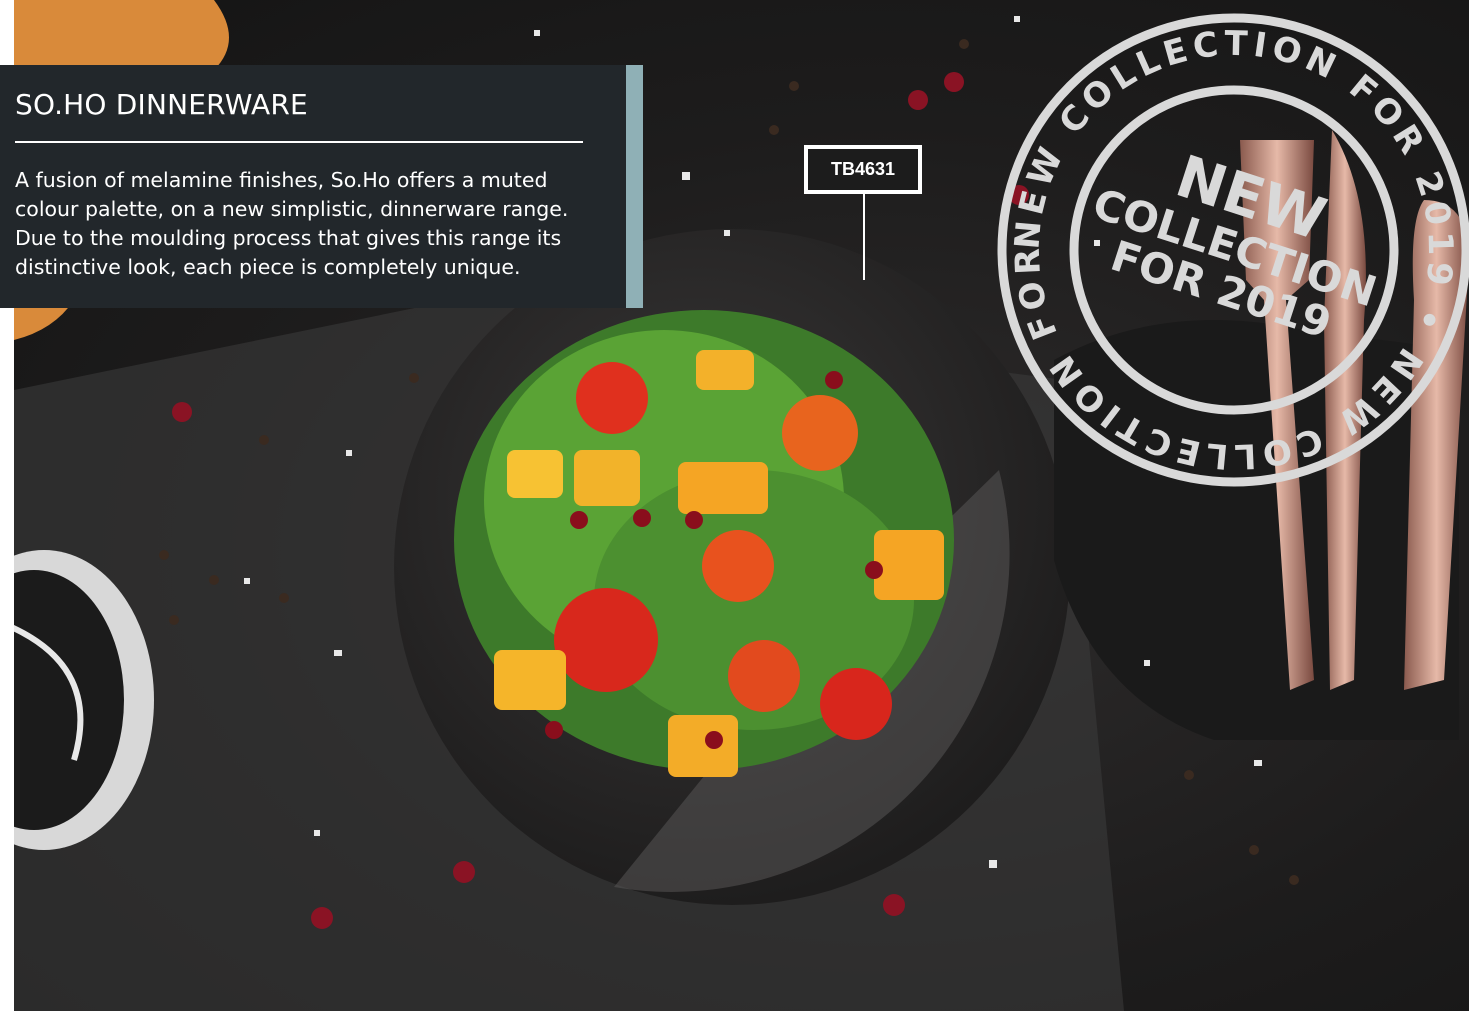 The width and height of the screenshot is (1469, 1011). I want to click on product-code-label: TB4631, so click(863, 169).